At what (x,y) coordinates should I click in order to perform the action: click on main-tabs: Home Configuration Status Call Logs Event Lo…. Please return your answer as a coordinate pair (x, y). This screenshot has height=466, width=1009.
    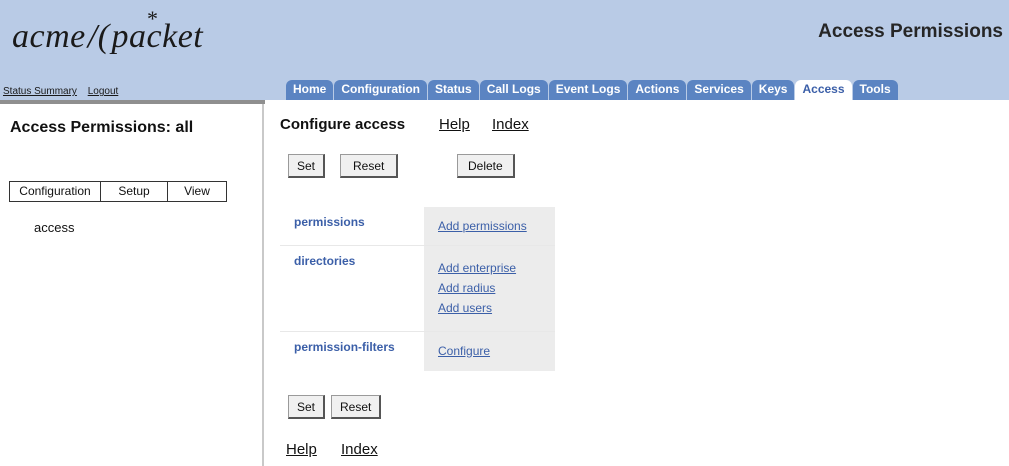
    Looking at the image, I should click on (592, 90).